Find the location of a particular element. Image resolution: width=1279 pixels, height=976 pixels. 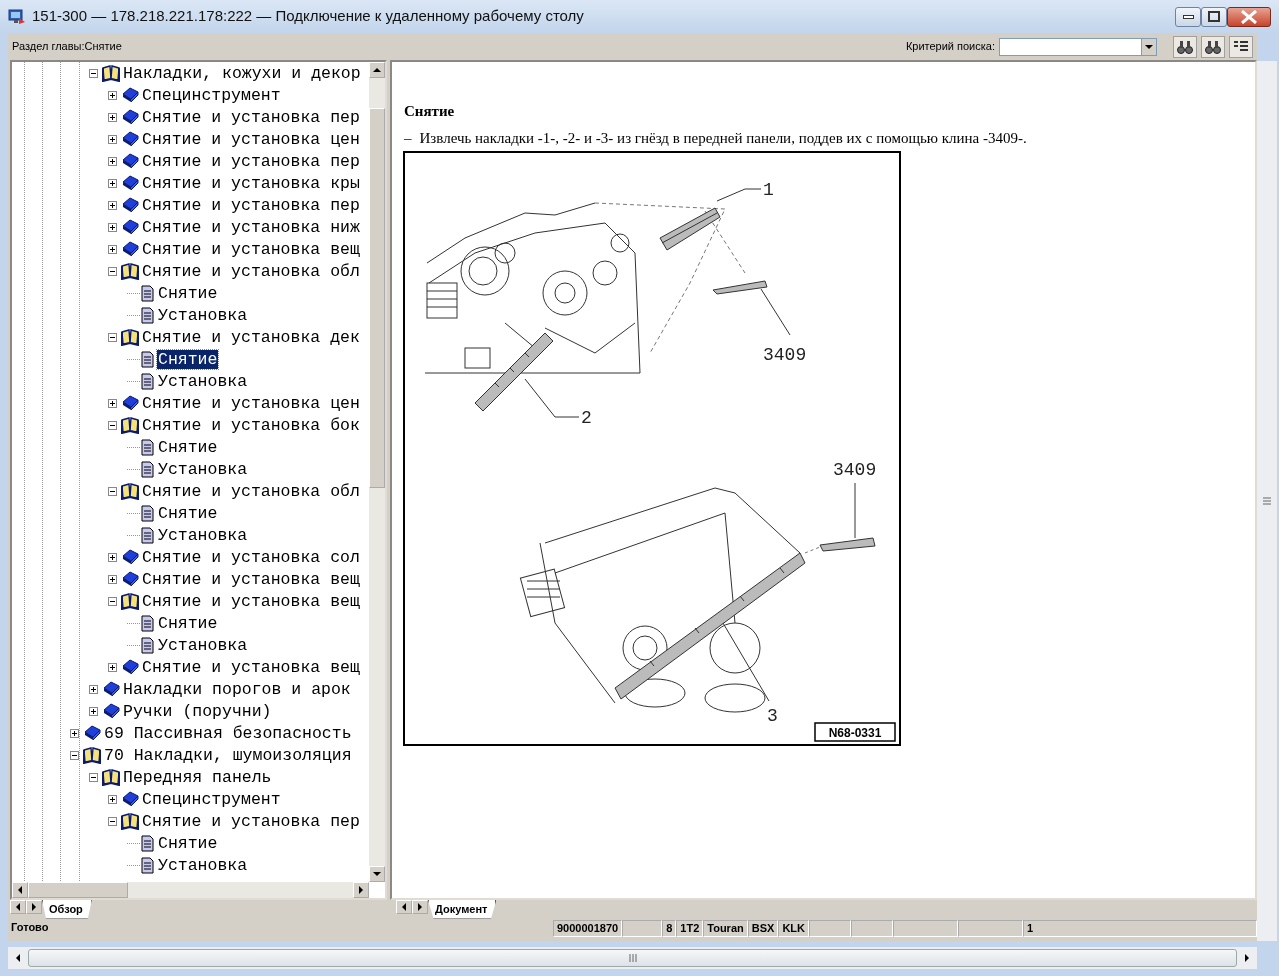

find-button is located at coordinates (1185, 46).